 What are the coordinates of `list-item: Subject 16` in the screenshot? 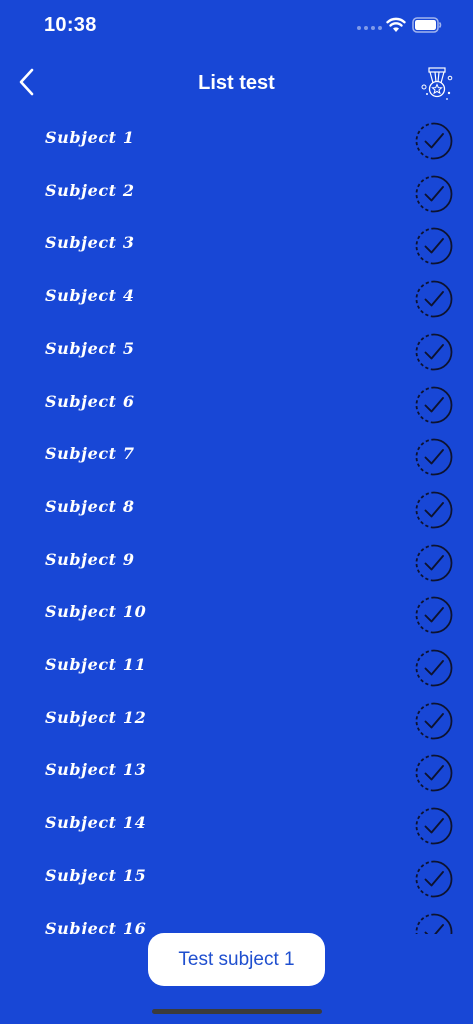 It's located at (236, 920).